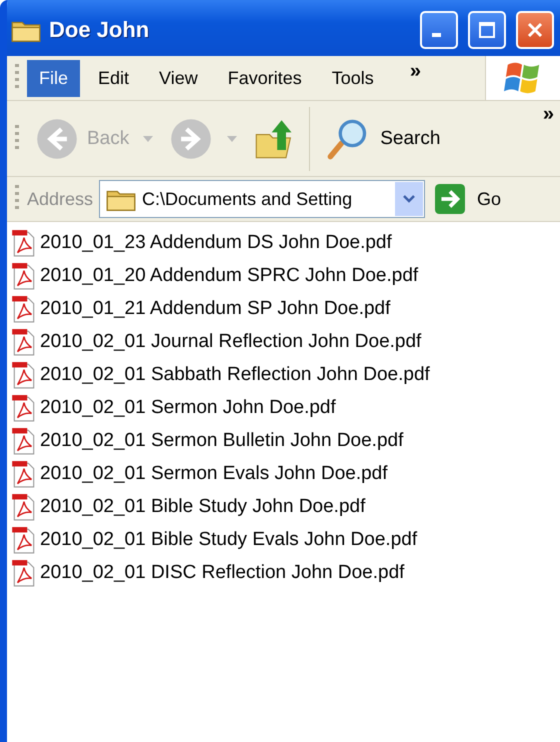 Image resolution: width=560 pixels, height=742 pixels. What do you see at coordinates (283, 506) in the screenshot?
I see `pdf-document-row: 2010_02_01 Bible Study John Doe.pdf` at bounding box center [283, 506].